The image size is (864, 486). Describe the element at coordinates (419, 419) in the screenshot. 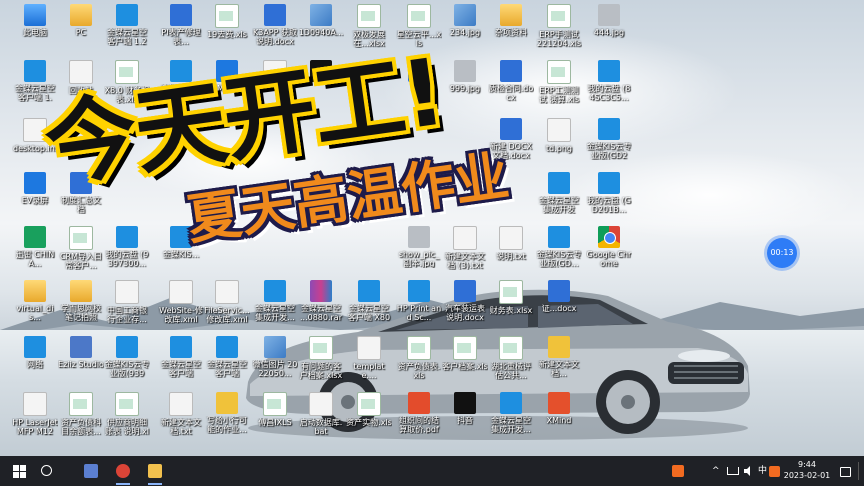

I see `desktop-icon: 组织间的结算取价.pdf` at that location.